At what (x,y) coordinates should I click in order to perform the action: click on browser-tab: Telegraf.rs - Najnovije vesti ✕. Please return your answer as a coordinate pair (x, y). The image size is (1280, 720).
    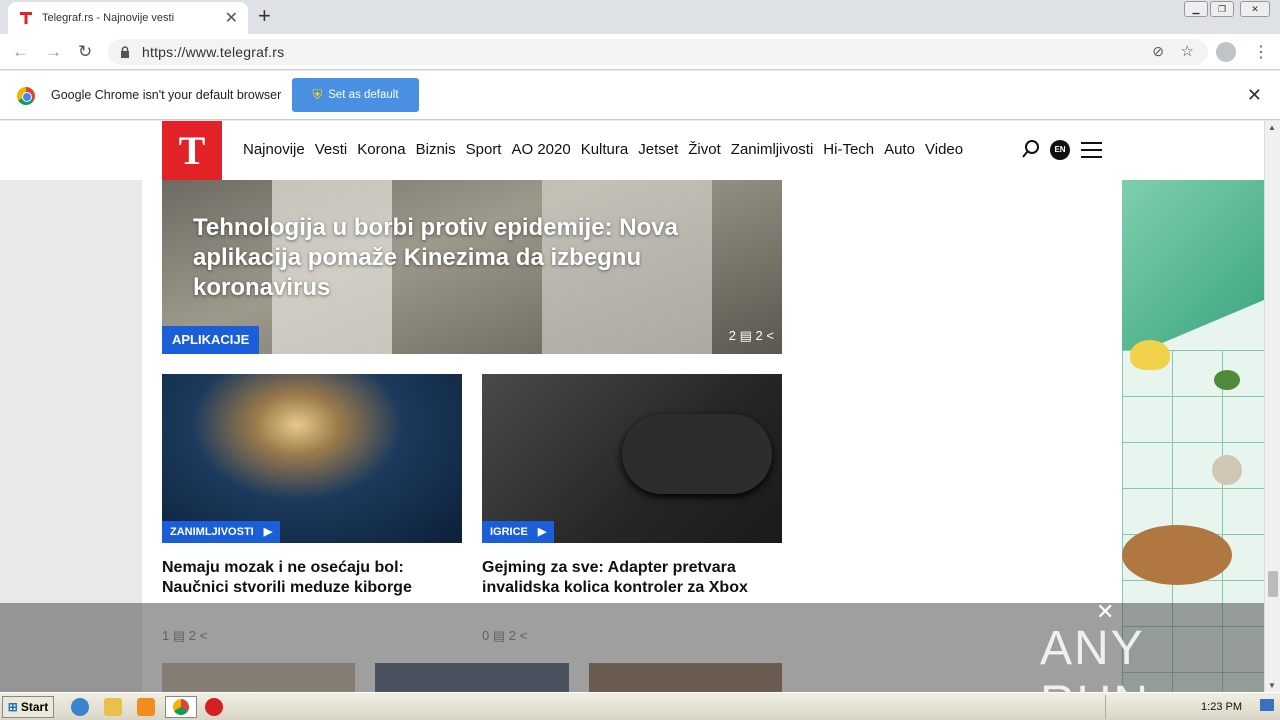
    Looking at the image, I should click on (128, 18).